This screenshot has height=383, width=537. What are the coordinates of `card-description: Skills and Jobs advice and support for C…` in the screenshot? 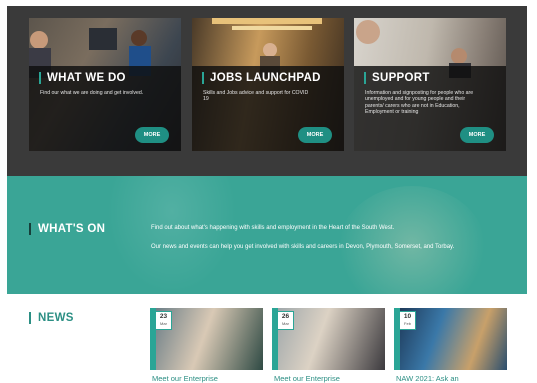 It's located at (256, 96).